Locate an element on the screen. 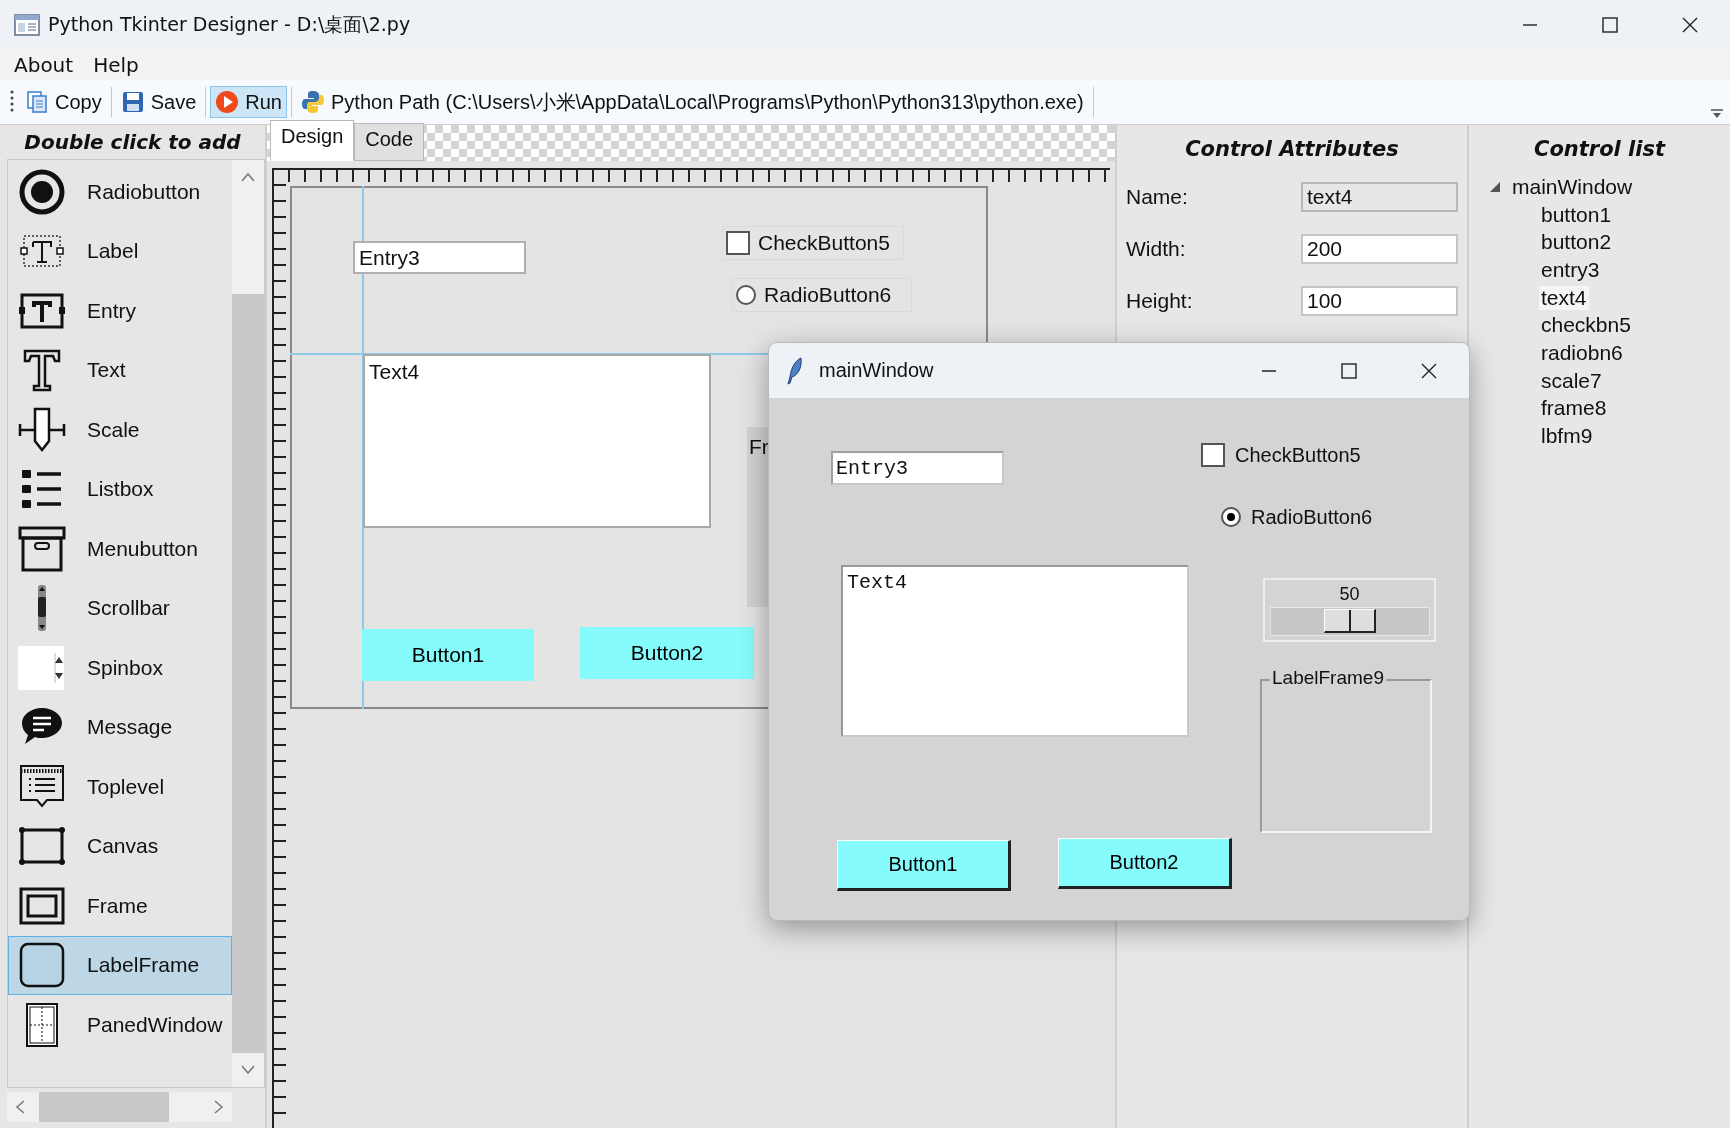 This screenshot has height=1128, width=1730. tree-item: scale7 is located at coordinates (1571, 380).